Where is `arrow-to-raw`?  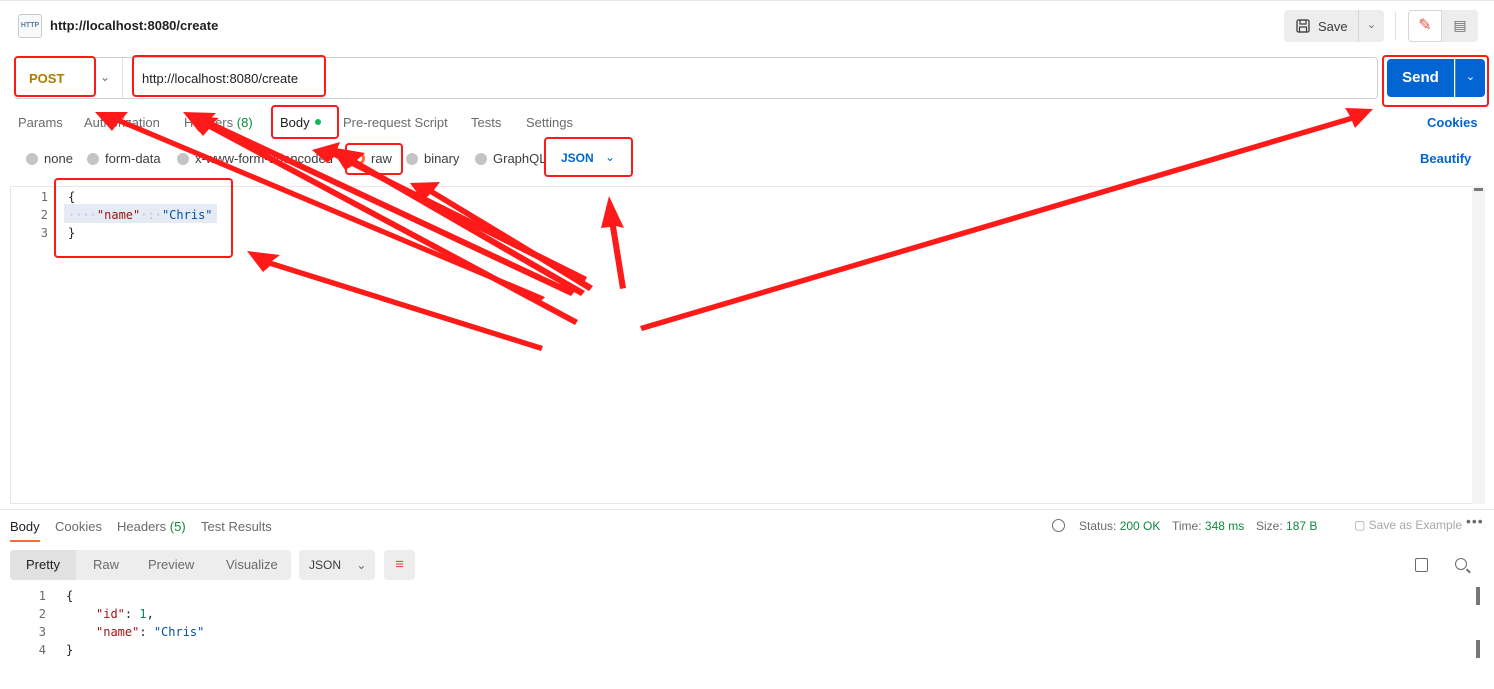 arrow-to-raw is located at coordinates (457, 221).